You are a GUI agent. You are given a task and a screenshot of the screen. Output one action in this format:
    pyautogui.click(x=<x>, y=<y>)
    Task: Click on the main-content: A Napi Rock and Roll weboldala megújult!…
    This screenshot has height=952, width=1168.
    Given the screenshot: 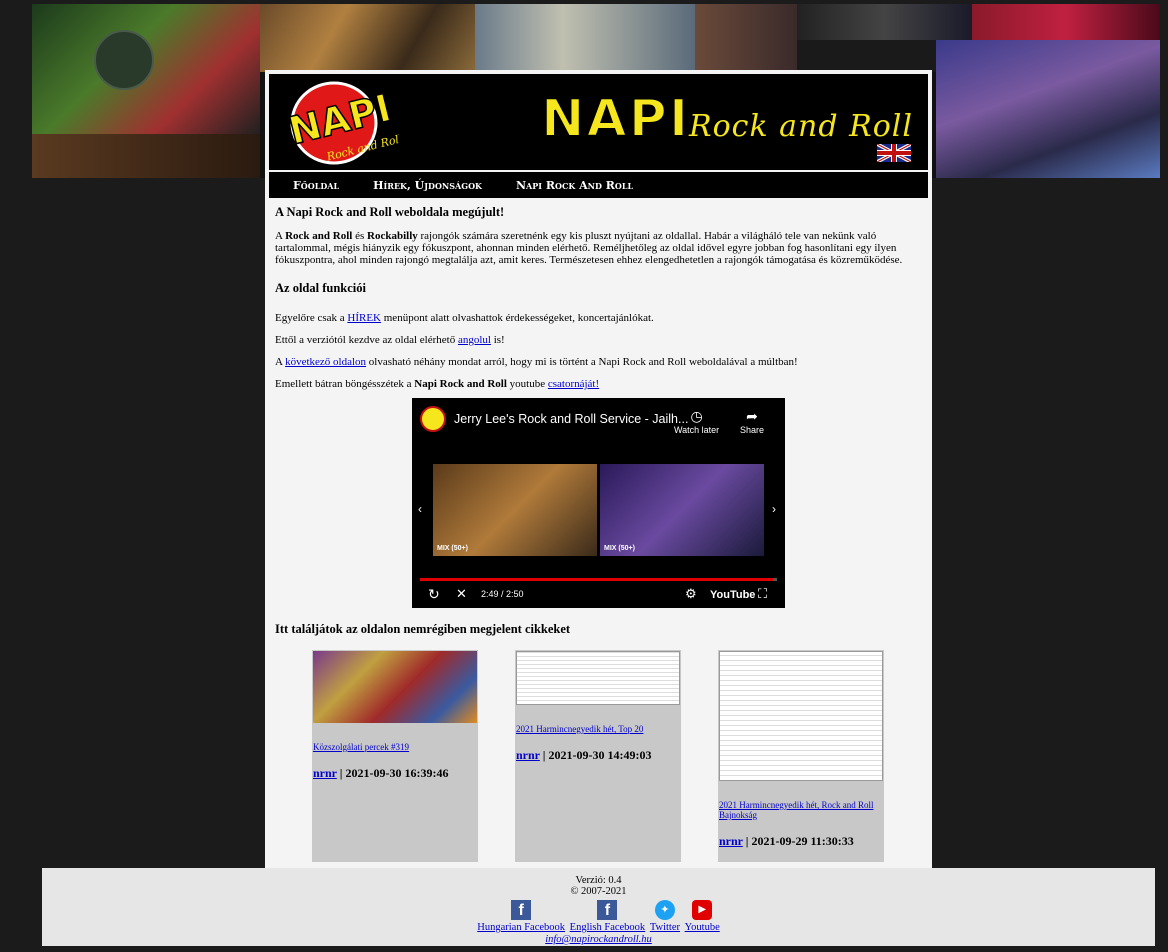 What is the action you would take?
    pyautogui.click(x=600, y=303)
    